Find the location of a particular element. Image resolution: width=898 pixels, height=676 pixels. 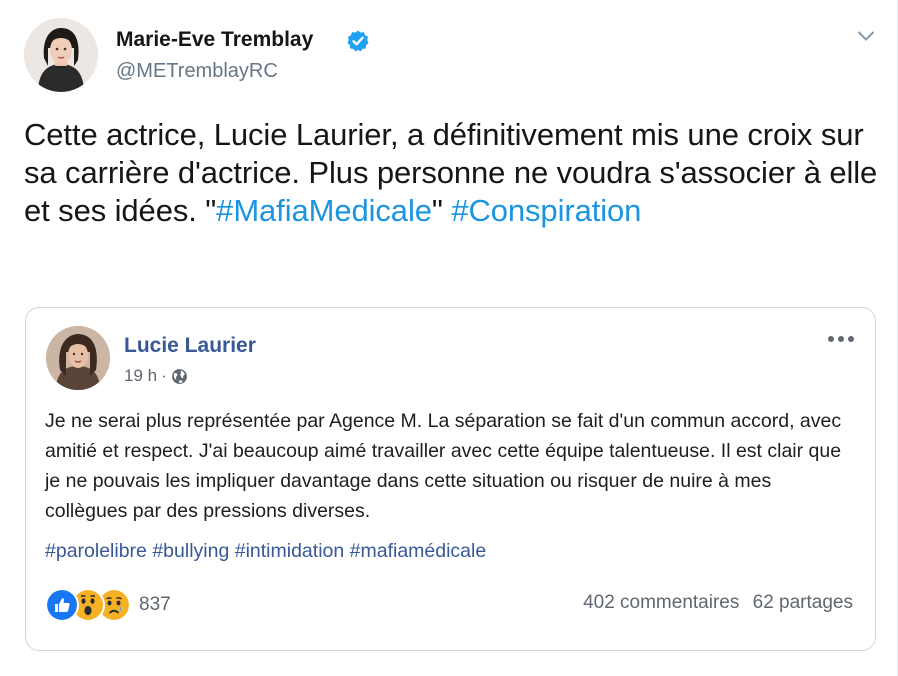

post-hashtag-link: #mafiamédicale is located at coordinates (418, 551).